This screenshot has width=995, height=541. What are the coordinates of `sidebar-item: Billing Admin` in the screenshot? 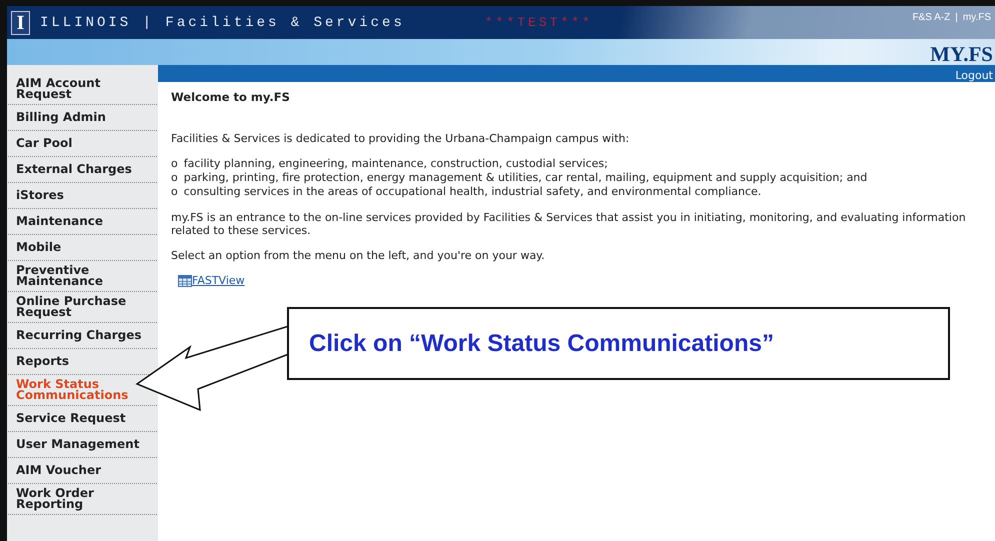 It's located at (82, 118).